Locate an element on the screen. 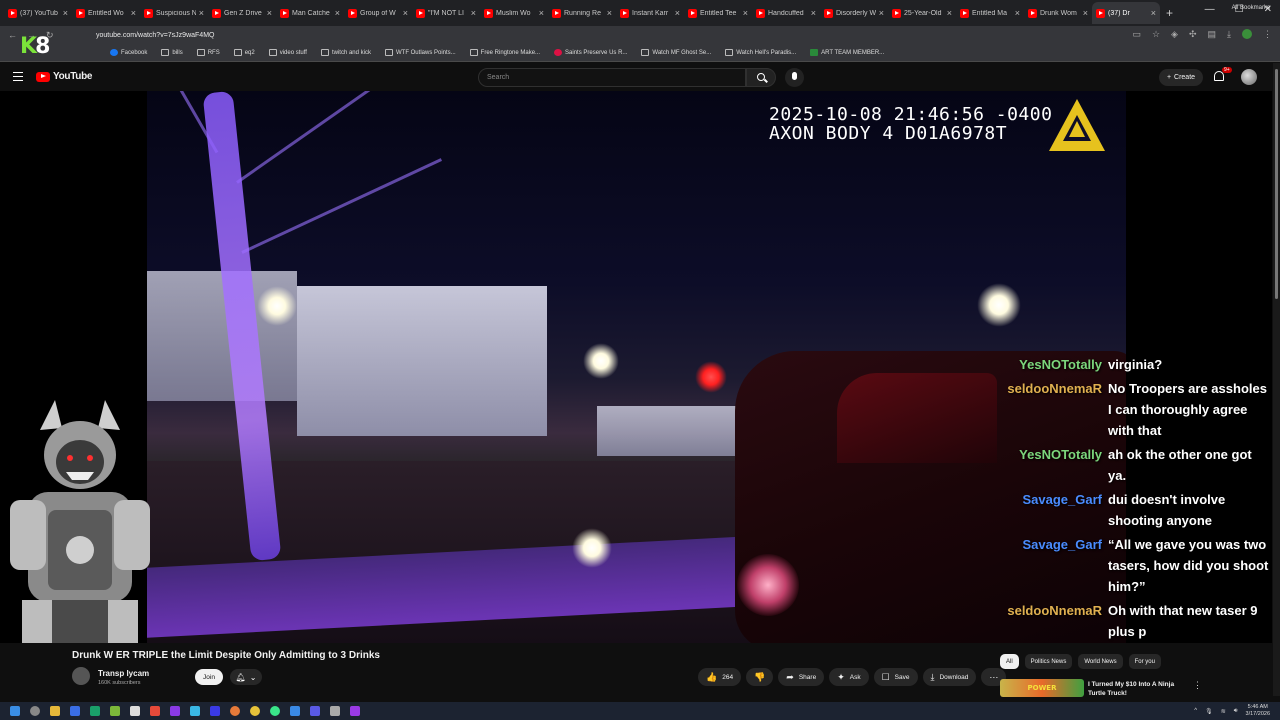 This screenshot has width=1280, height=720. chrome-icon is located at coordinates (255, 711).